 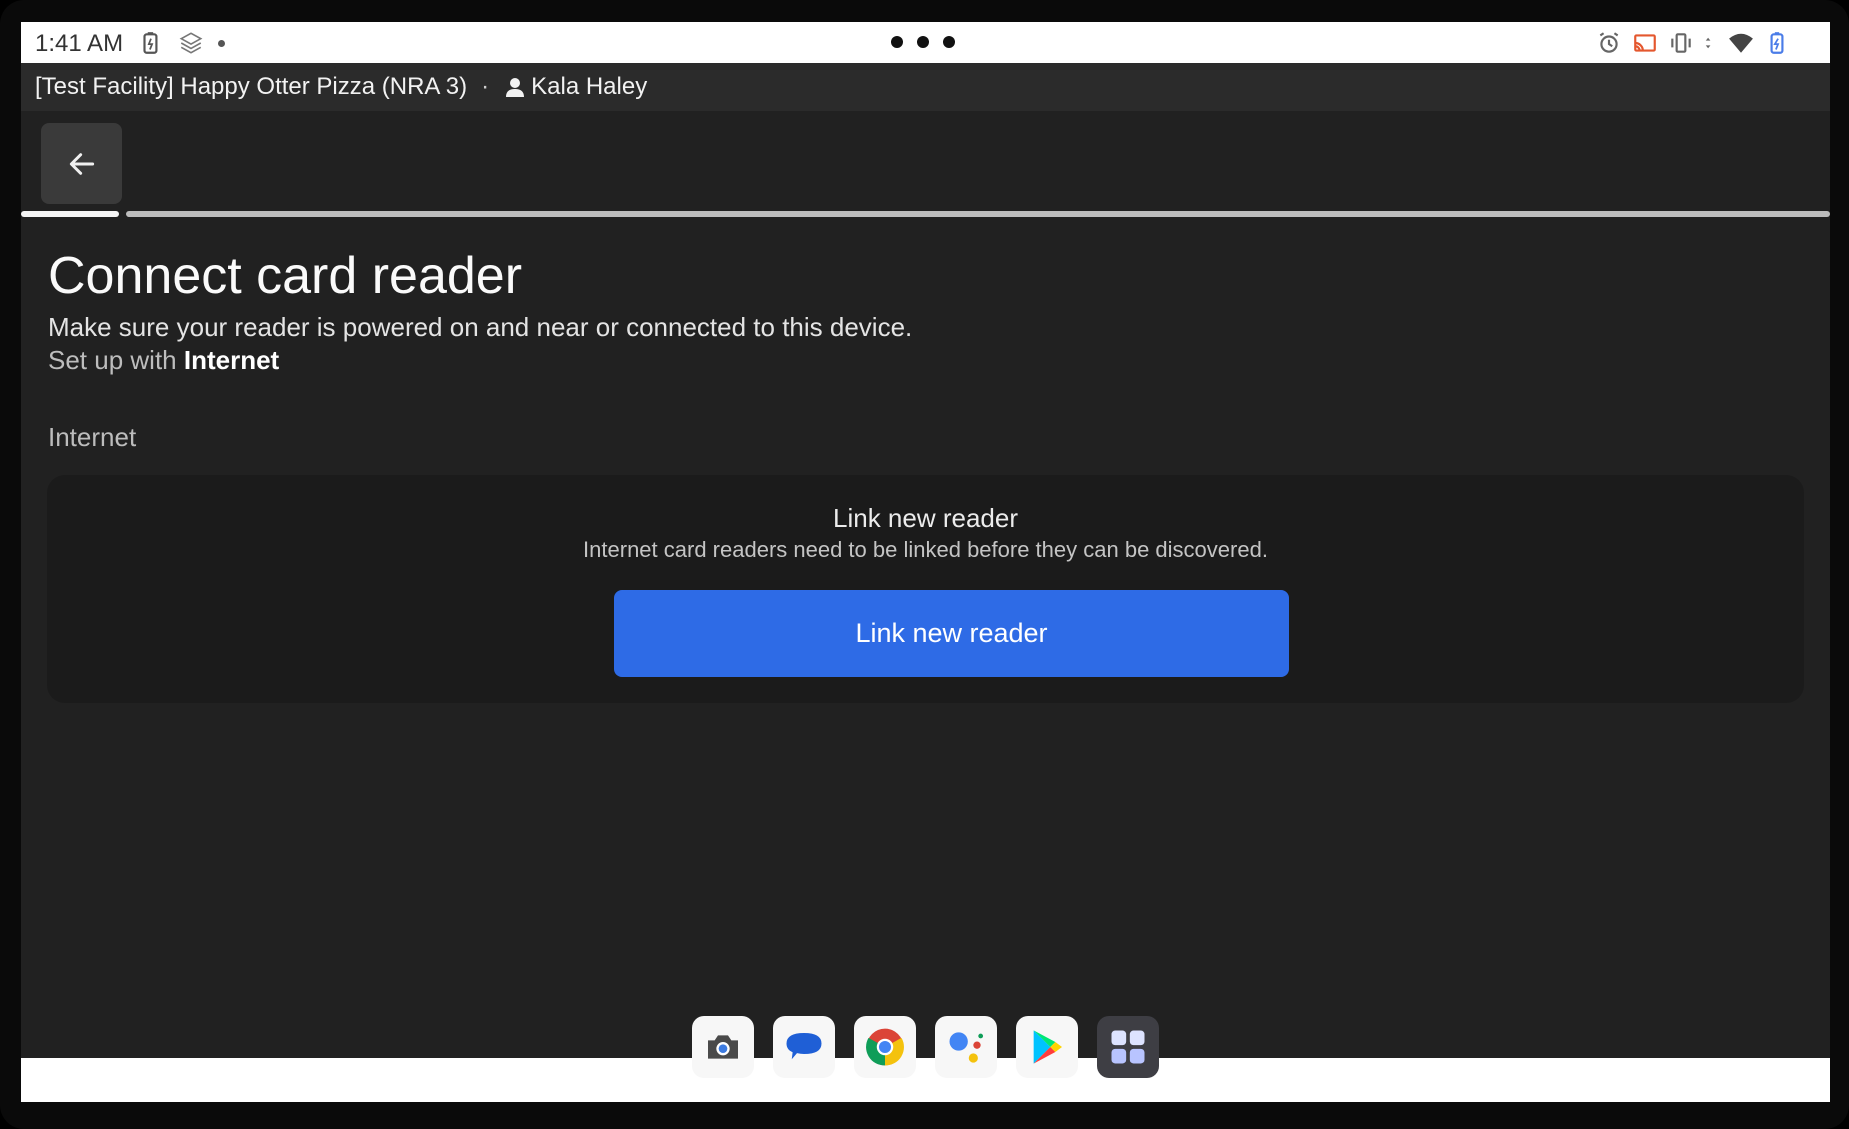 What do you see at coordinates (70, 214) in the screenshot?
I see `progress-step-current` at bounding box center [70, 214].